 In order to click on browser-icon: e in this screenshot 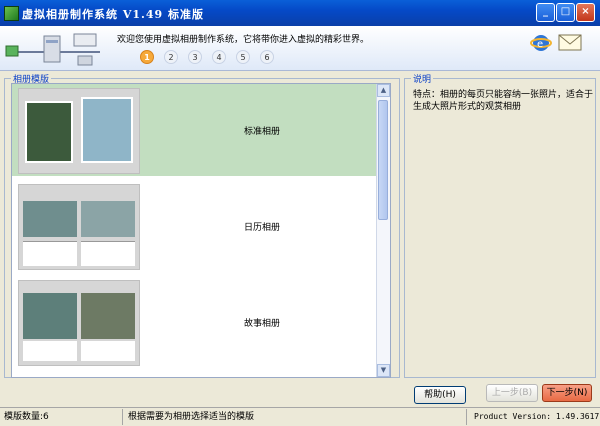, I will do `click(541, 43)`.